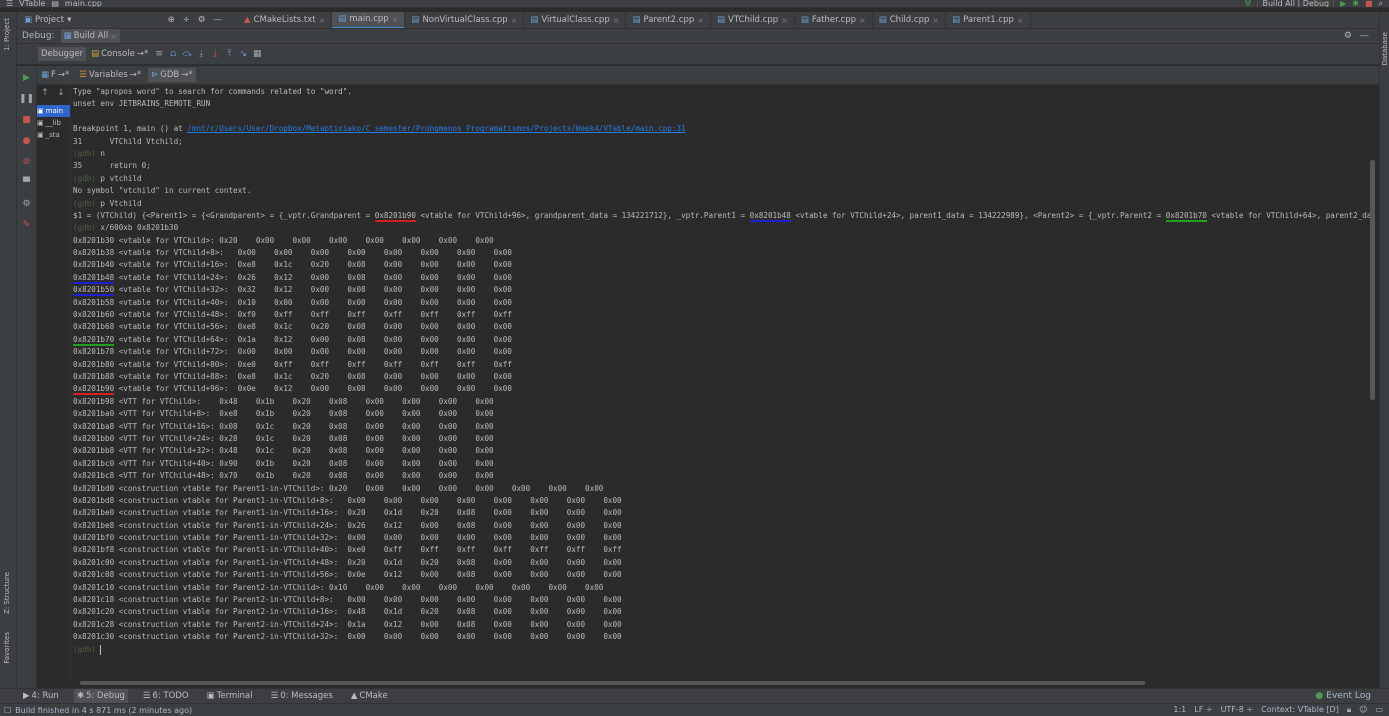  What do you see at coordinates (1203, 710) in the screenshot?
I see `line-separator: LF ÷` at bounding box center [1203, 710].